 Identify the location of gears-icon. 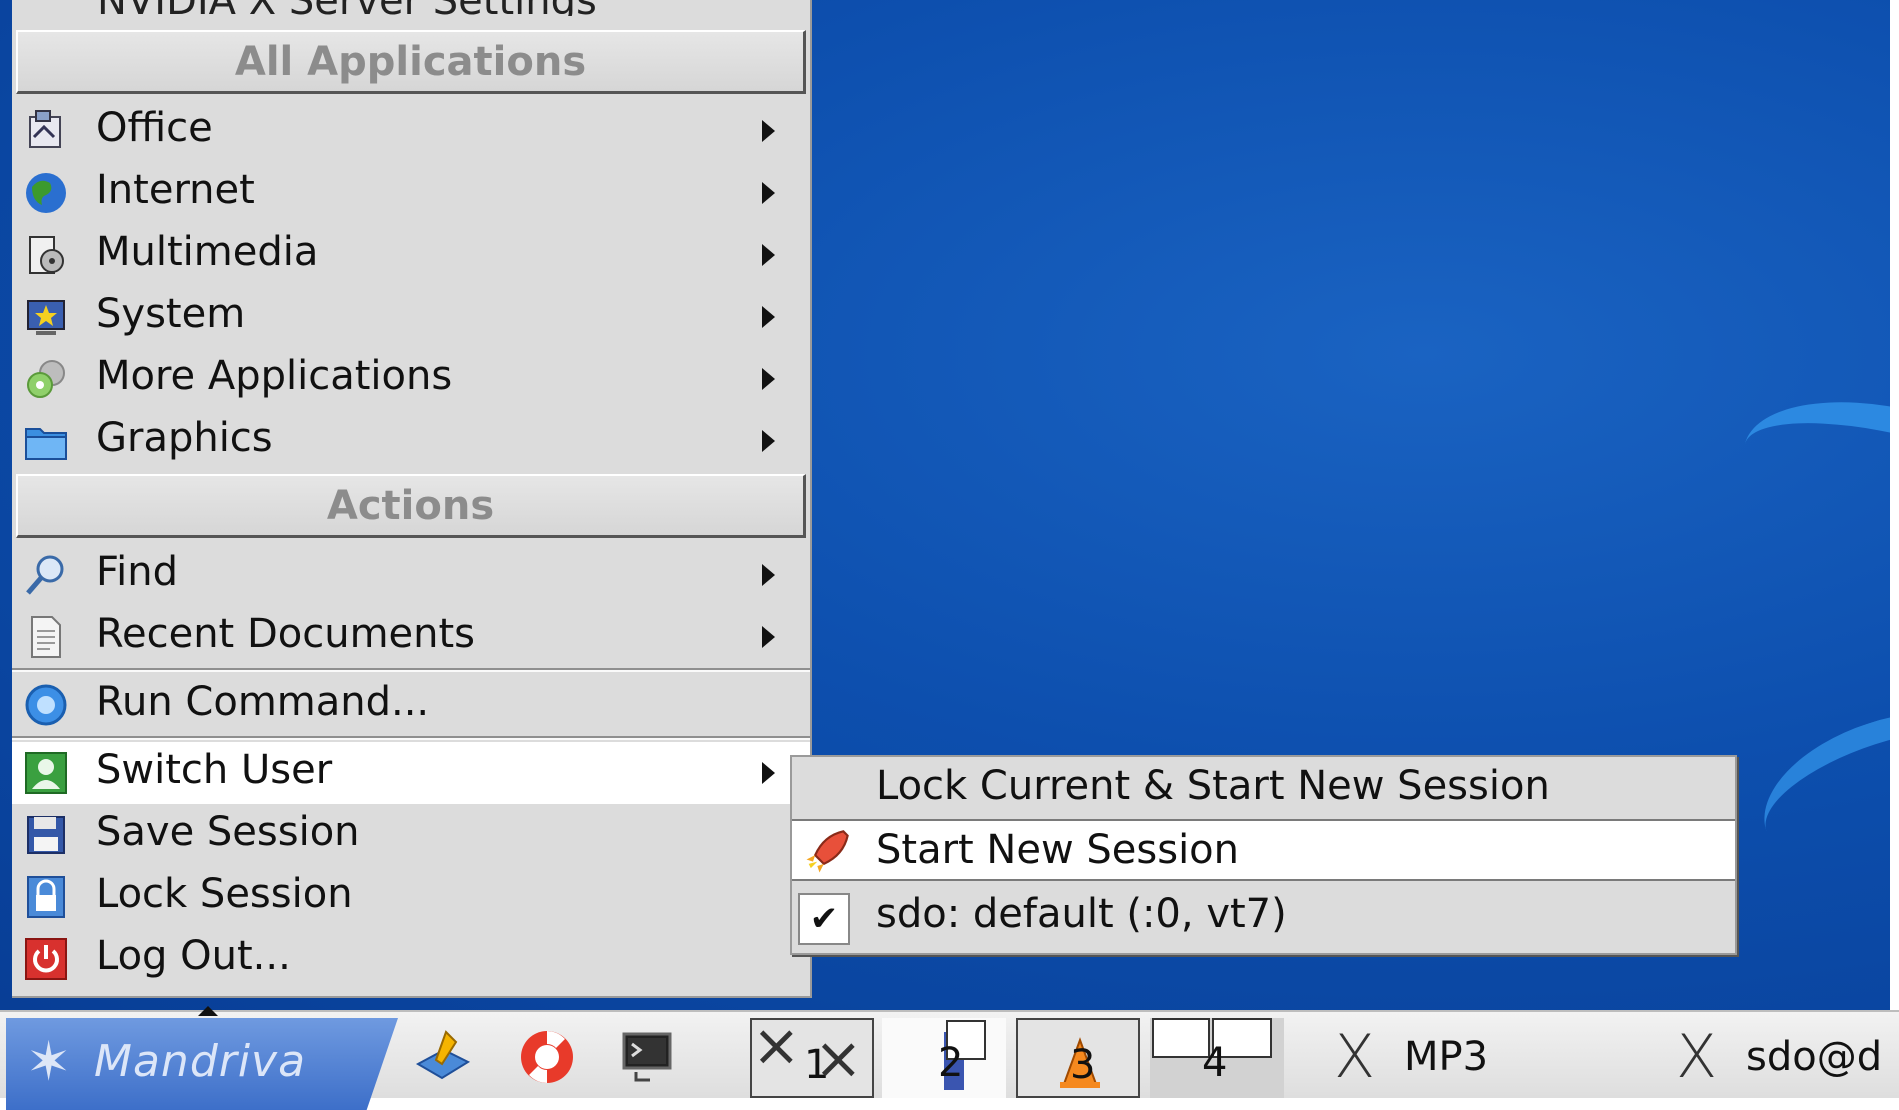
(46, 379).